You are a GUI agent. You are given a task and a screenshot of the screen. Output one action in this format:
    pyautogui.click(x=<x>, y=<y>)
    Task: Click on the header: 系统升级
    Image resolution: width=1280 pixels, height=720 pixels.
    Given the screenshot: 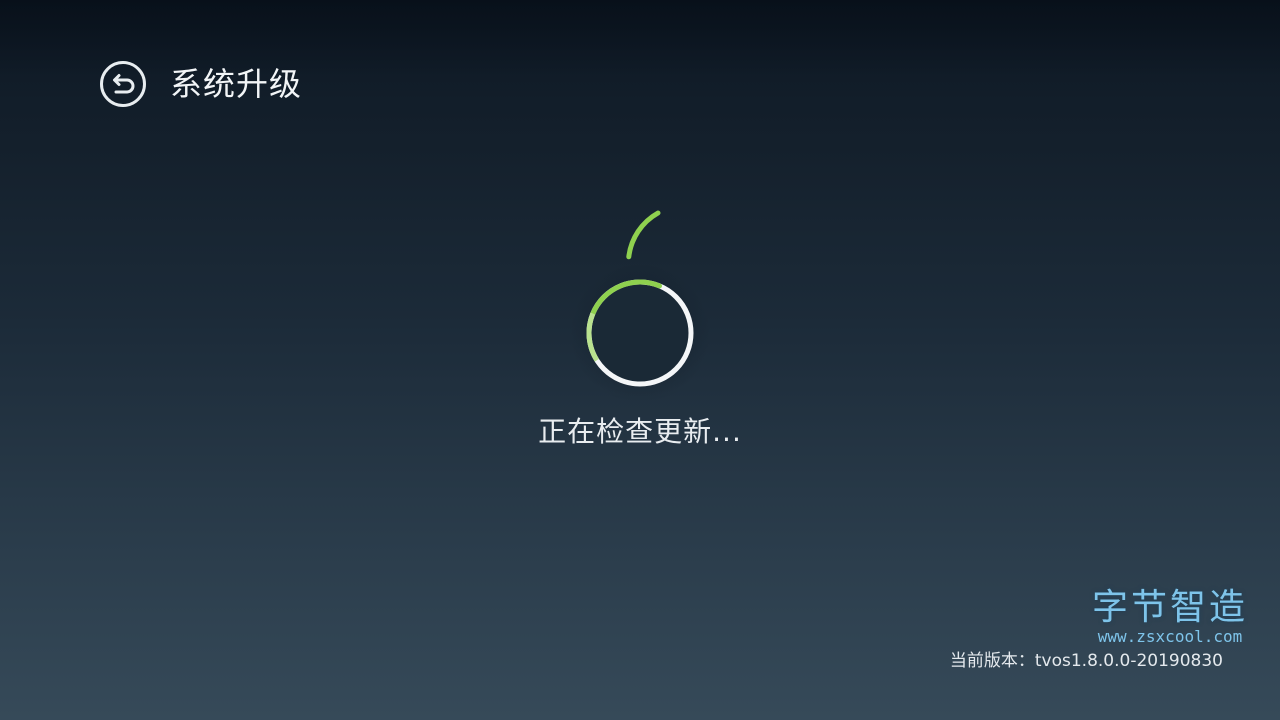 What is the action you would take?
    pyautogui.click(x=200, y=84)
    